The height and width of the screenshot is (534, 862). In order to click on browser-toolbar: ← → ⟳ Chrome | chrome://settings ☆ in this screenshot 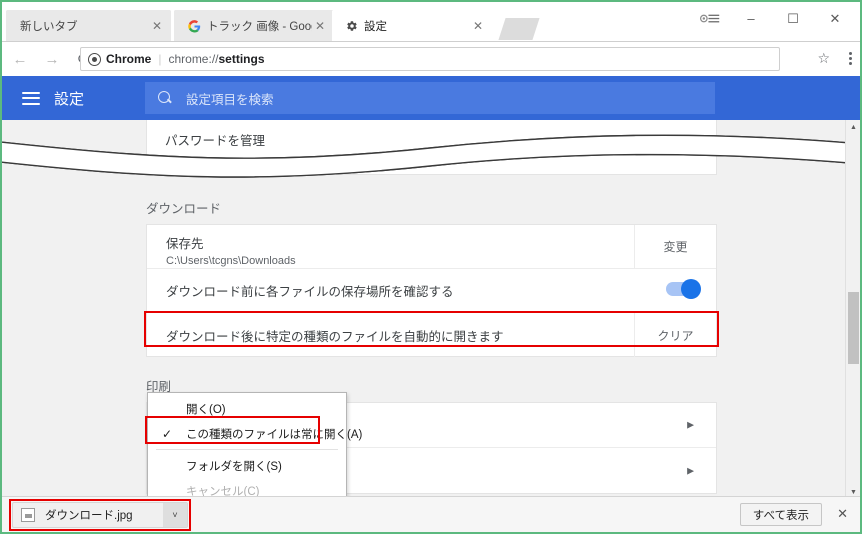, I will do `click(431, 59)`.